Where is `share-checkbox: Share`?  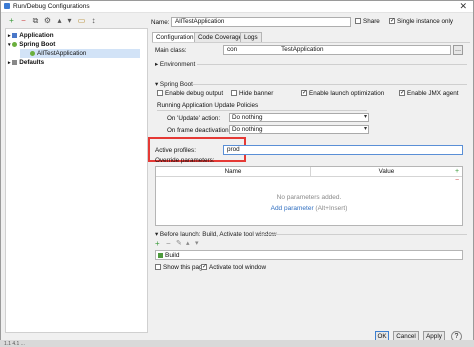 share-checkbox: Share is located at coordinates (367, 21).